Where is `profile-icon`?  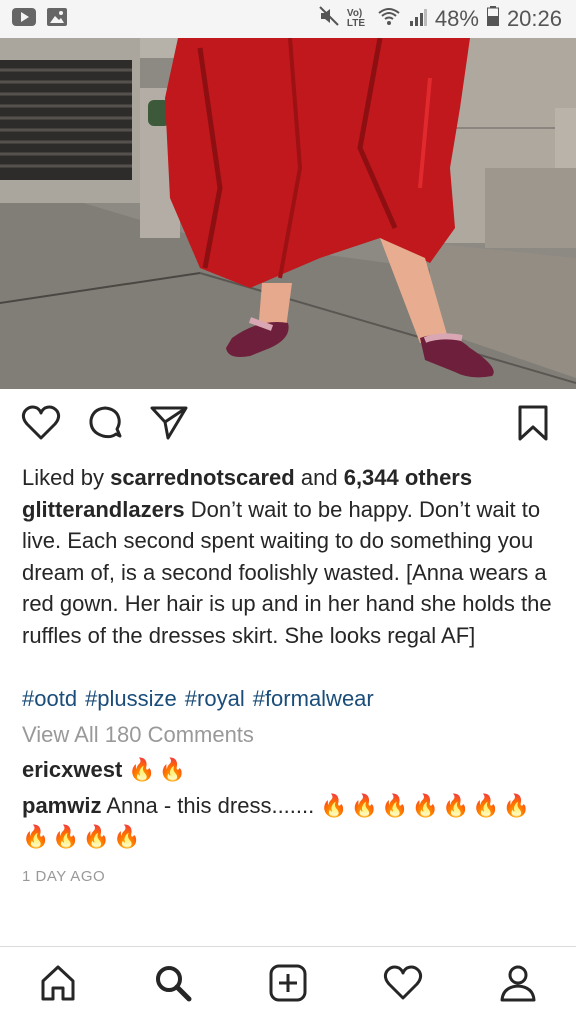
profile-icon is located at coordinates (518, 985).